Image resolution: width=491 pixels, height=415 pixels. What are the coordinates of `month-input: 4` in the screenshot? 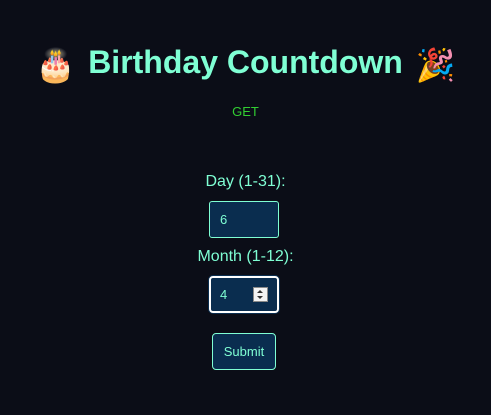 It's located at (244, 294).